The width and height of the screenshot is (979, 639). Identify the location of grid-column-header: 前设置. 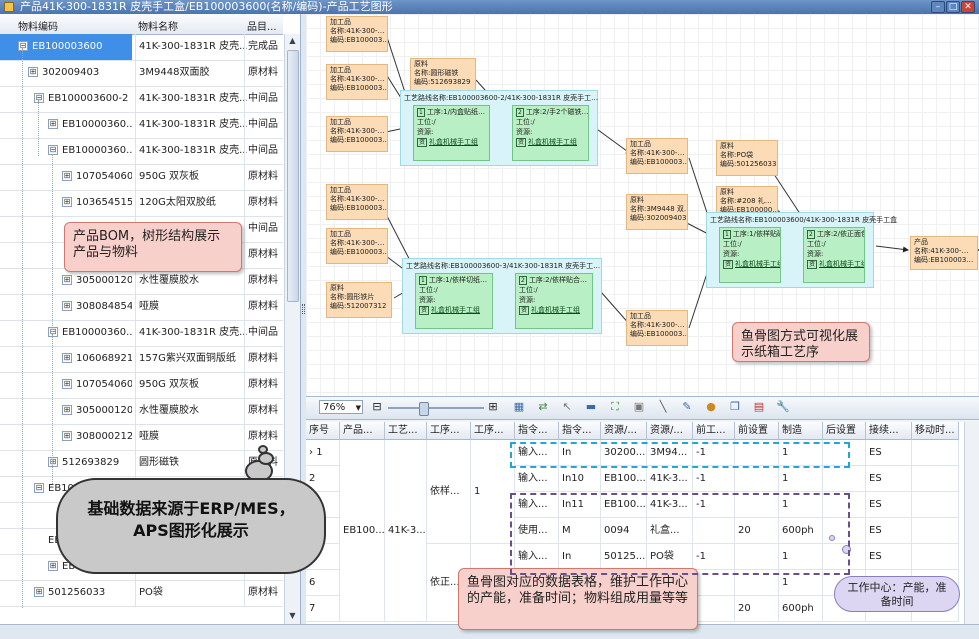
(757, 431).